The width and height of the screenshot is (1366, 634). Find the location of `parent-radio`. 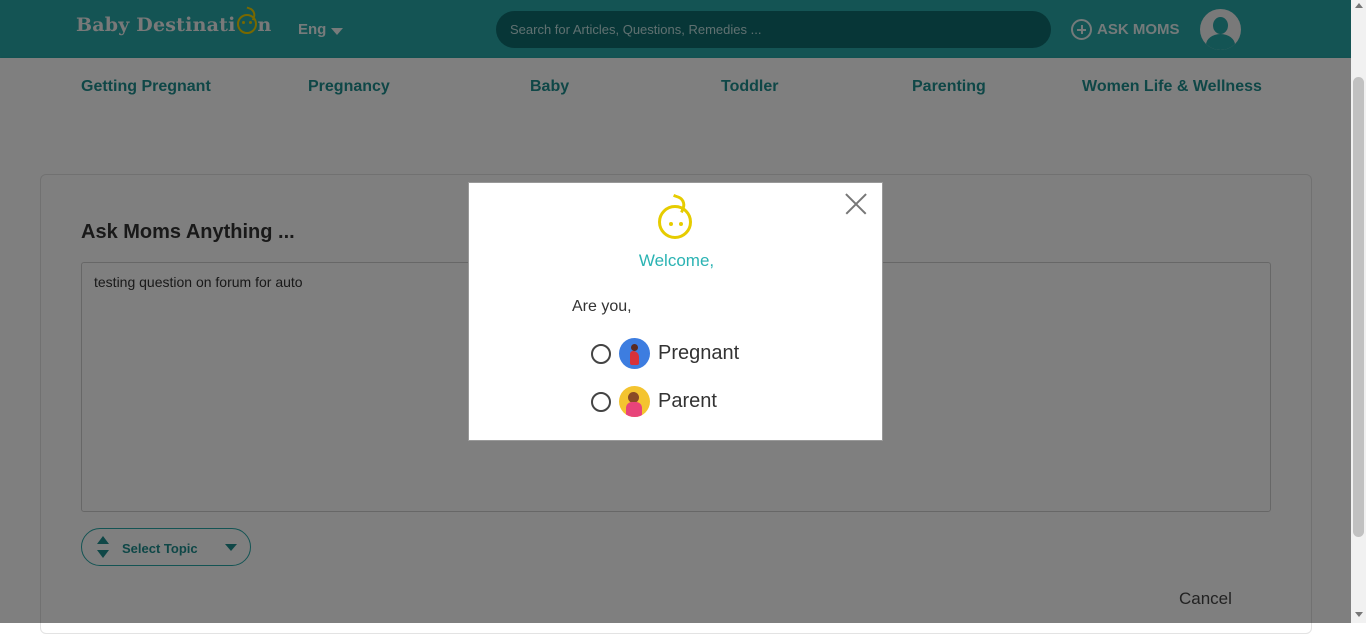

parent-radio is located at coordinates (601, 401).